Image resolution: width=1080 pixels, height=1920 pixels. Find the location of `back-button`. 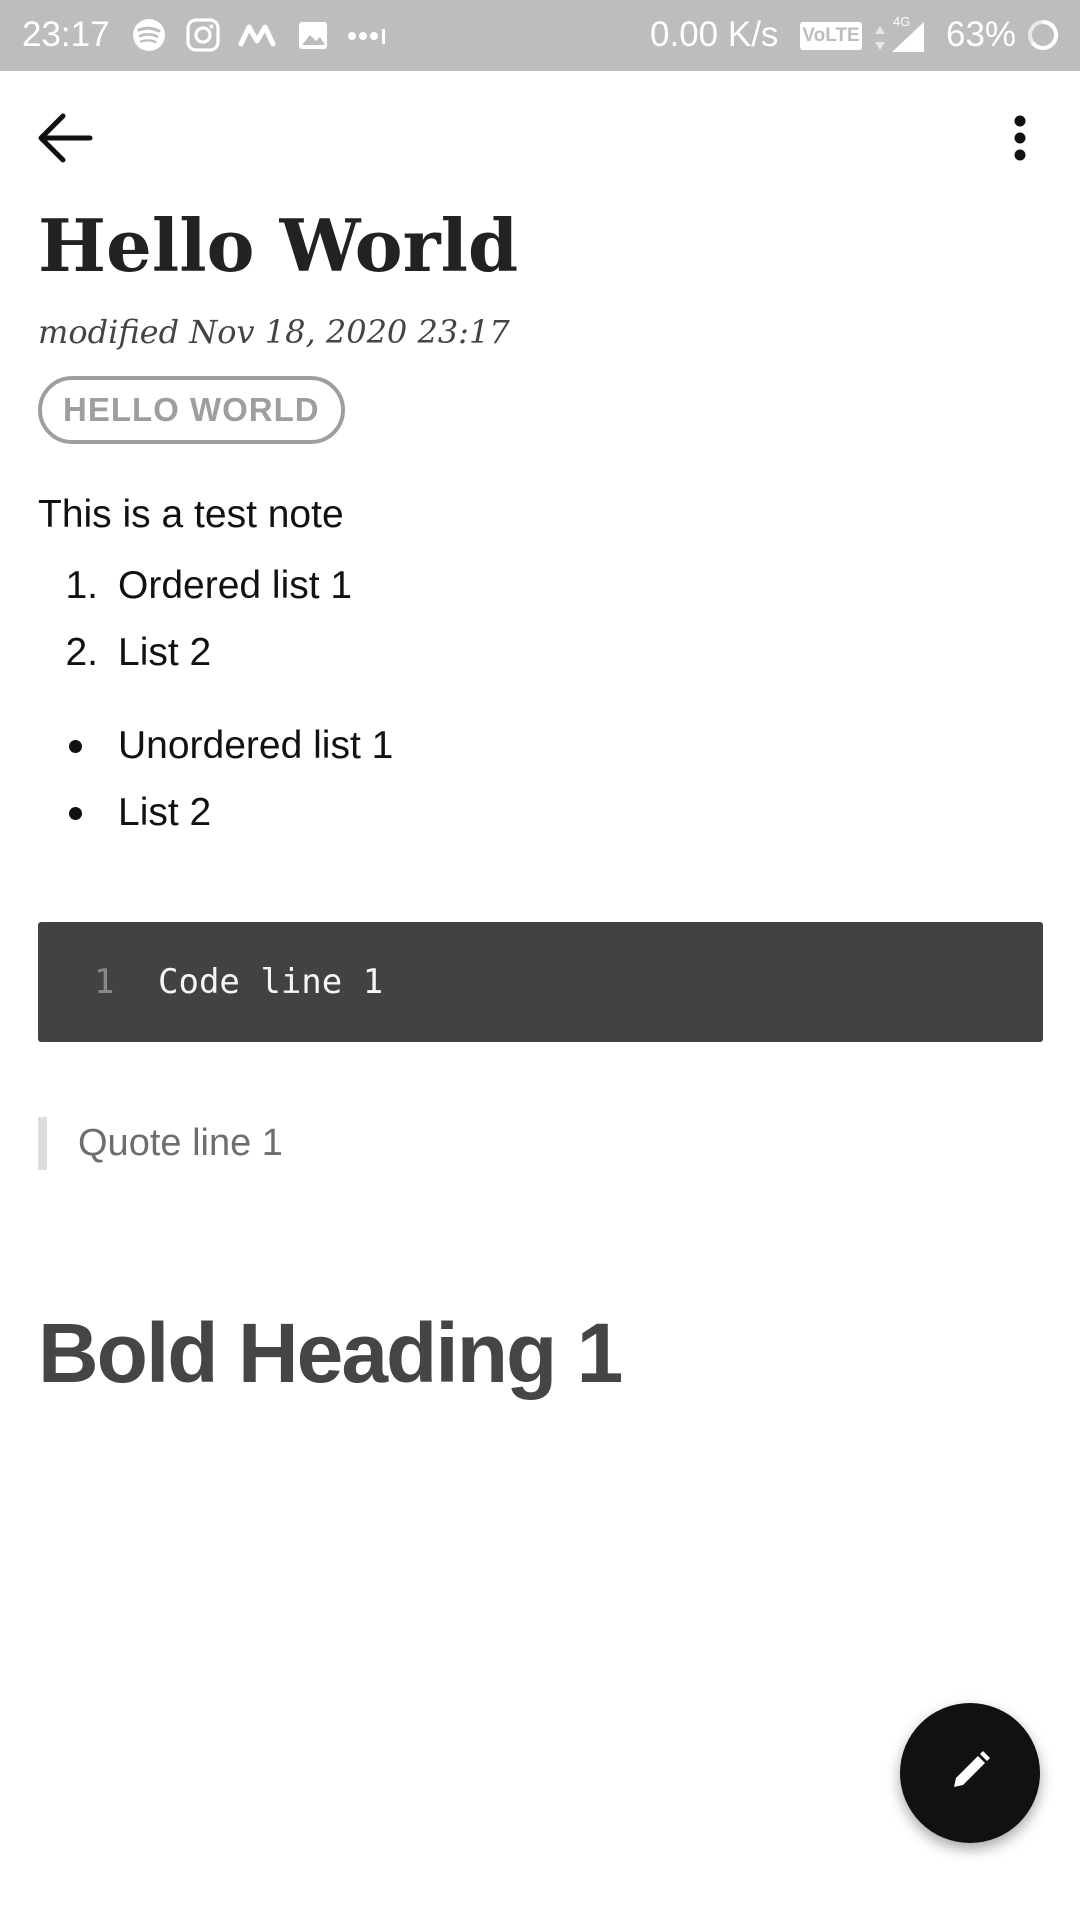

back-button is located at coordinates (65, 140).